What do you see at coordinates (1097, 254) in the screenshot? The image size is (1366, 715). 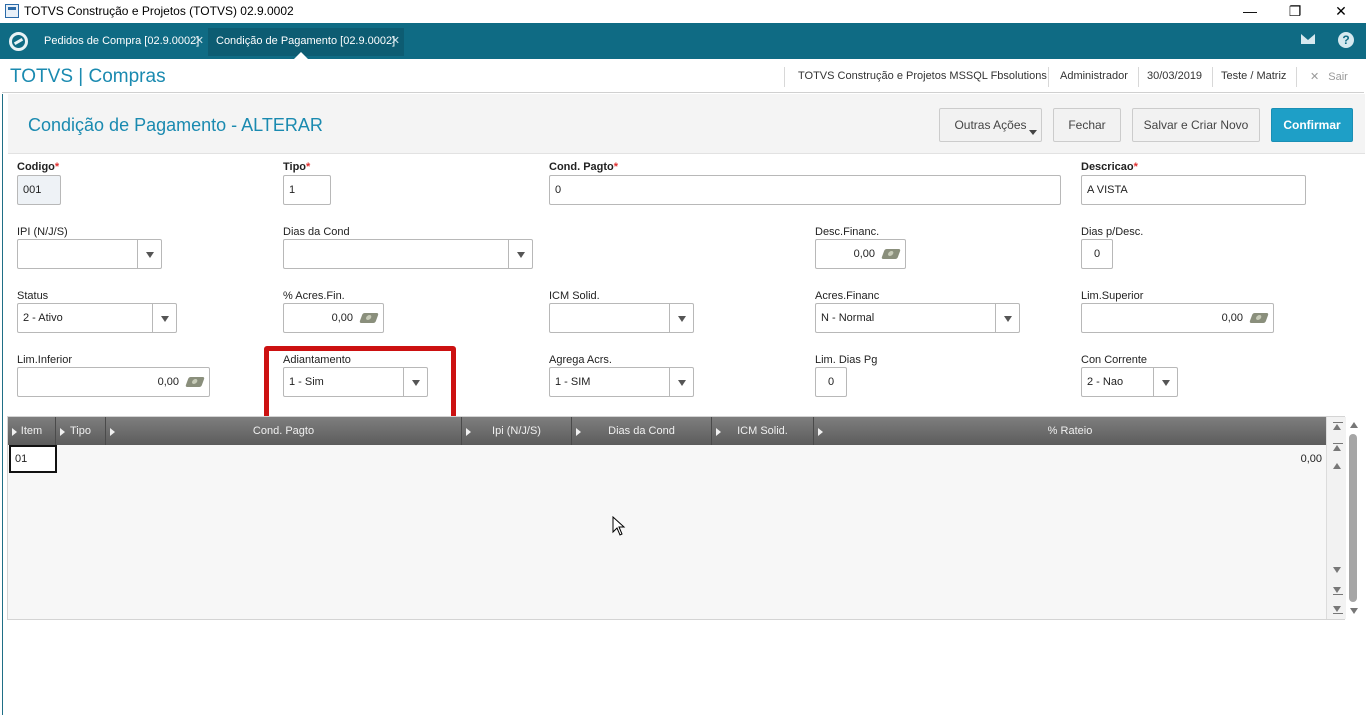 I see `dias-p-desc-field: 0` at bounding box center [1097, 254].